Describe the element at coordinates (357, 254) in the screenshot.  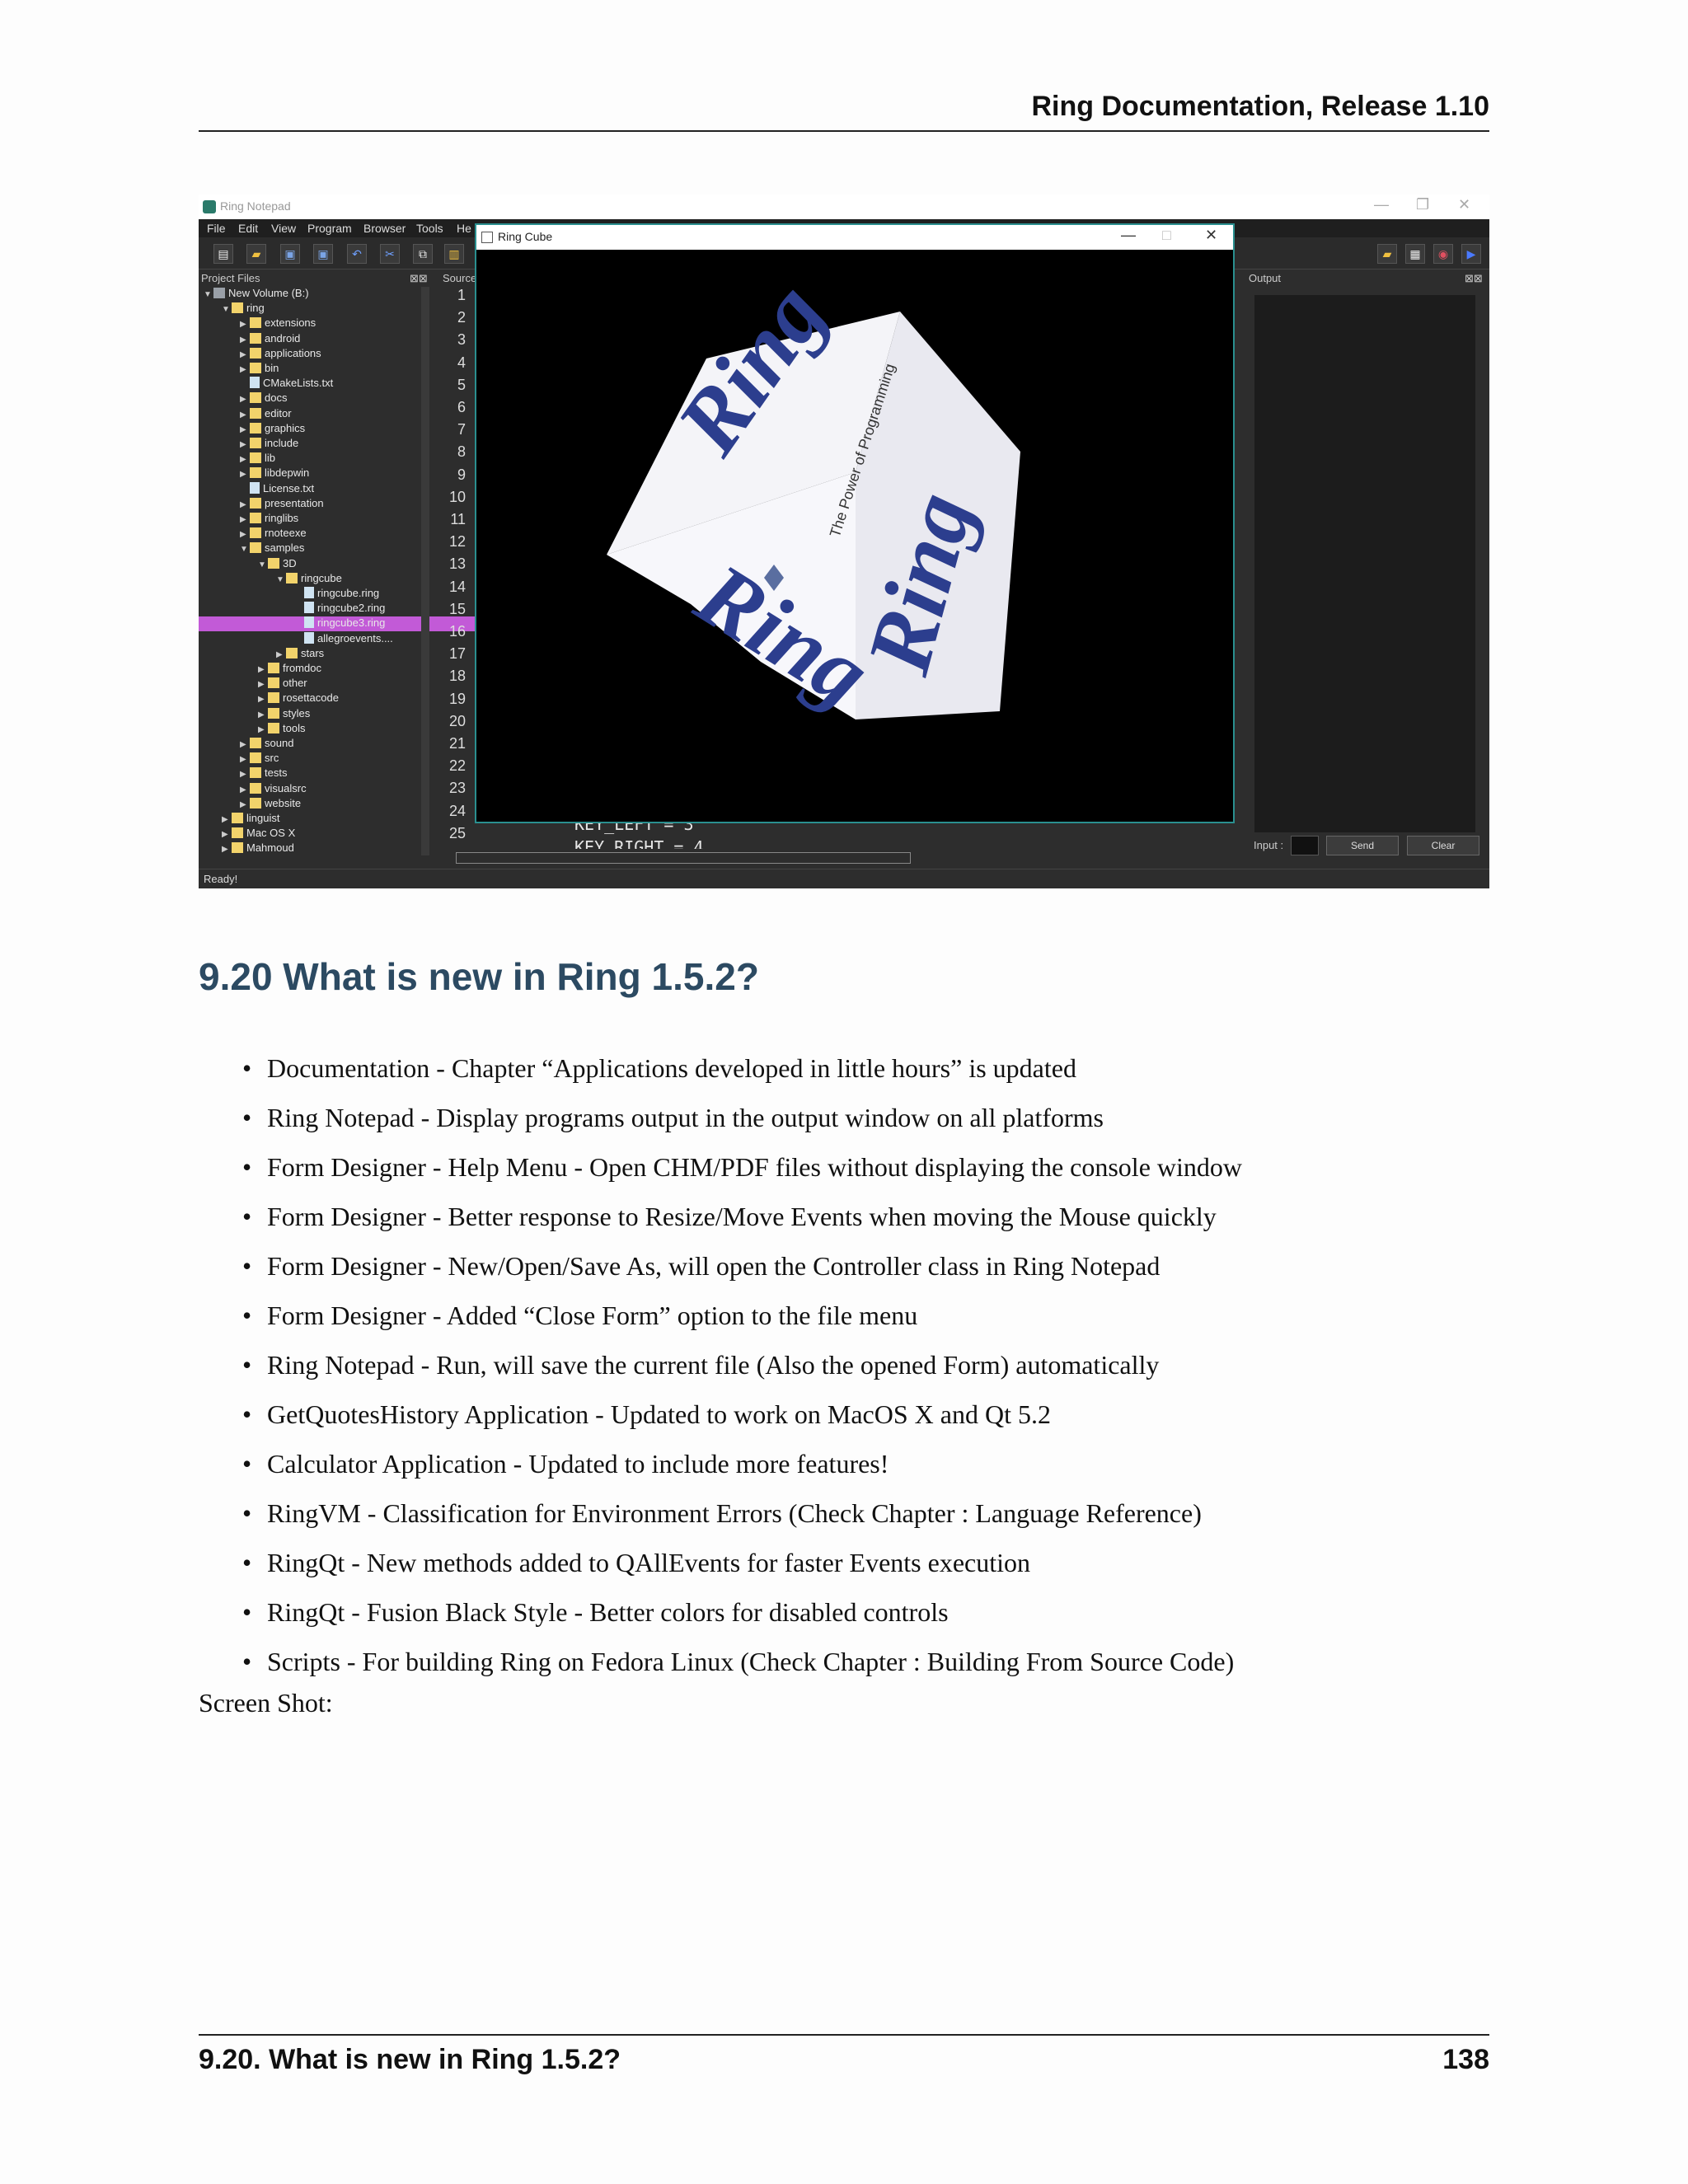
I see `undo-icon: ↶` at that location.